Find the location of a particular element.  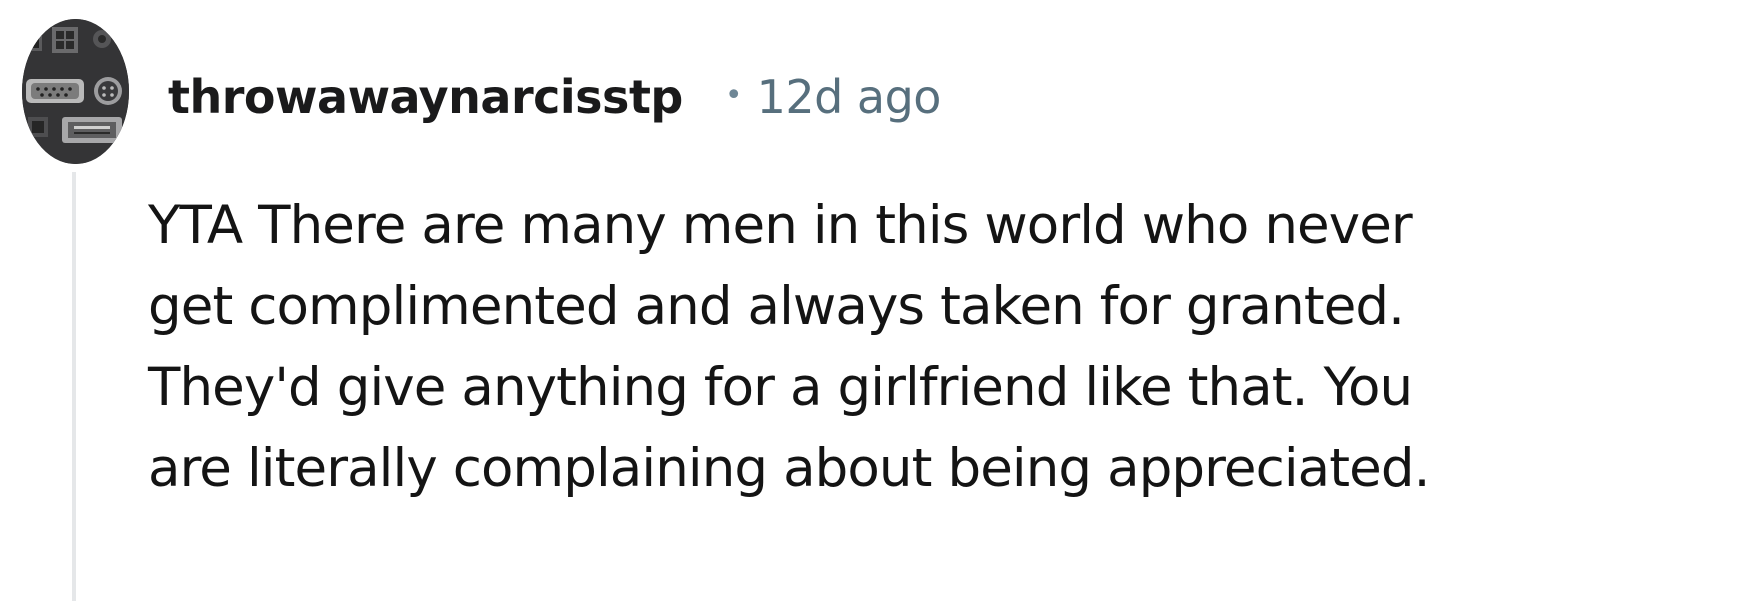

avatar-image is located at coordinates (75, 91).